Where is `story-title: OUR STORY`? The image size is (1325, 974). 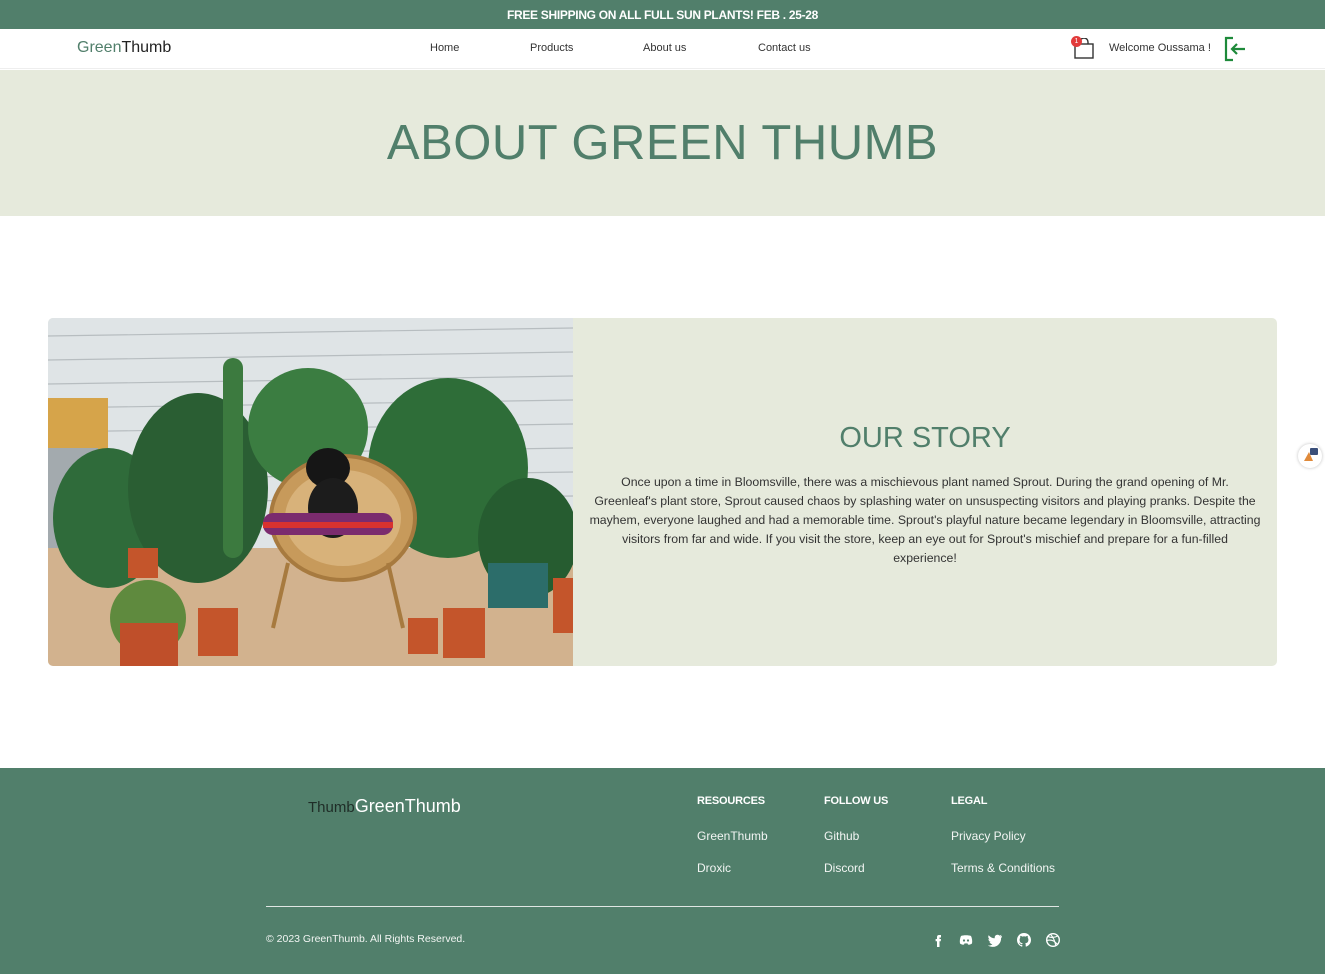 story-title: OUR STORY is located at coordinates (925, 438).